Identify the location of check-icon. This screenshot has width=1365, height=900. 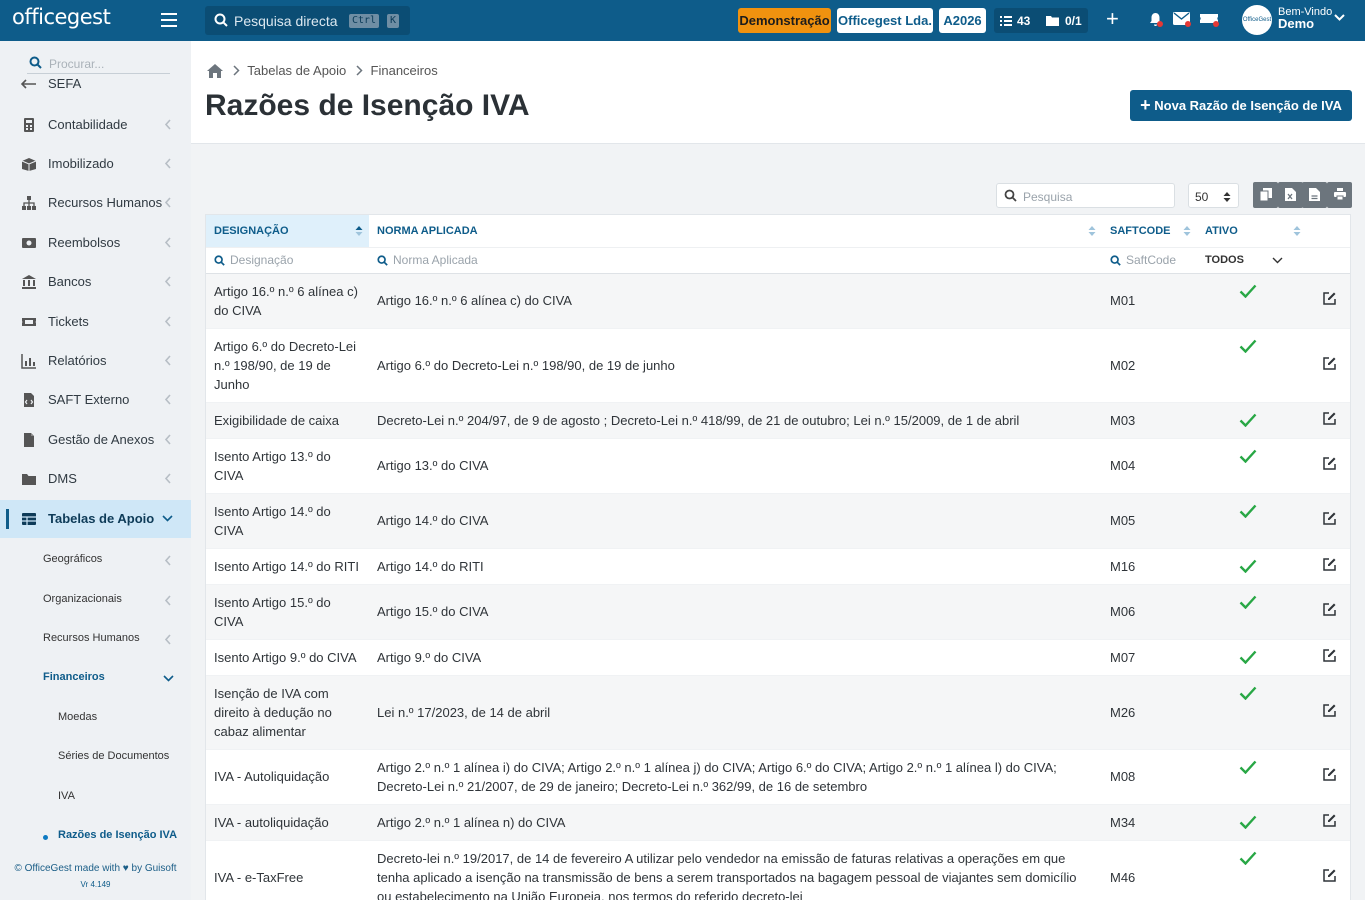
(1248, 420).